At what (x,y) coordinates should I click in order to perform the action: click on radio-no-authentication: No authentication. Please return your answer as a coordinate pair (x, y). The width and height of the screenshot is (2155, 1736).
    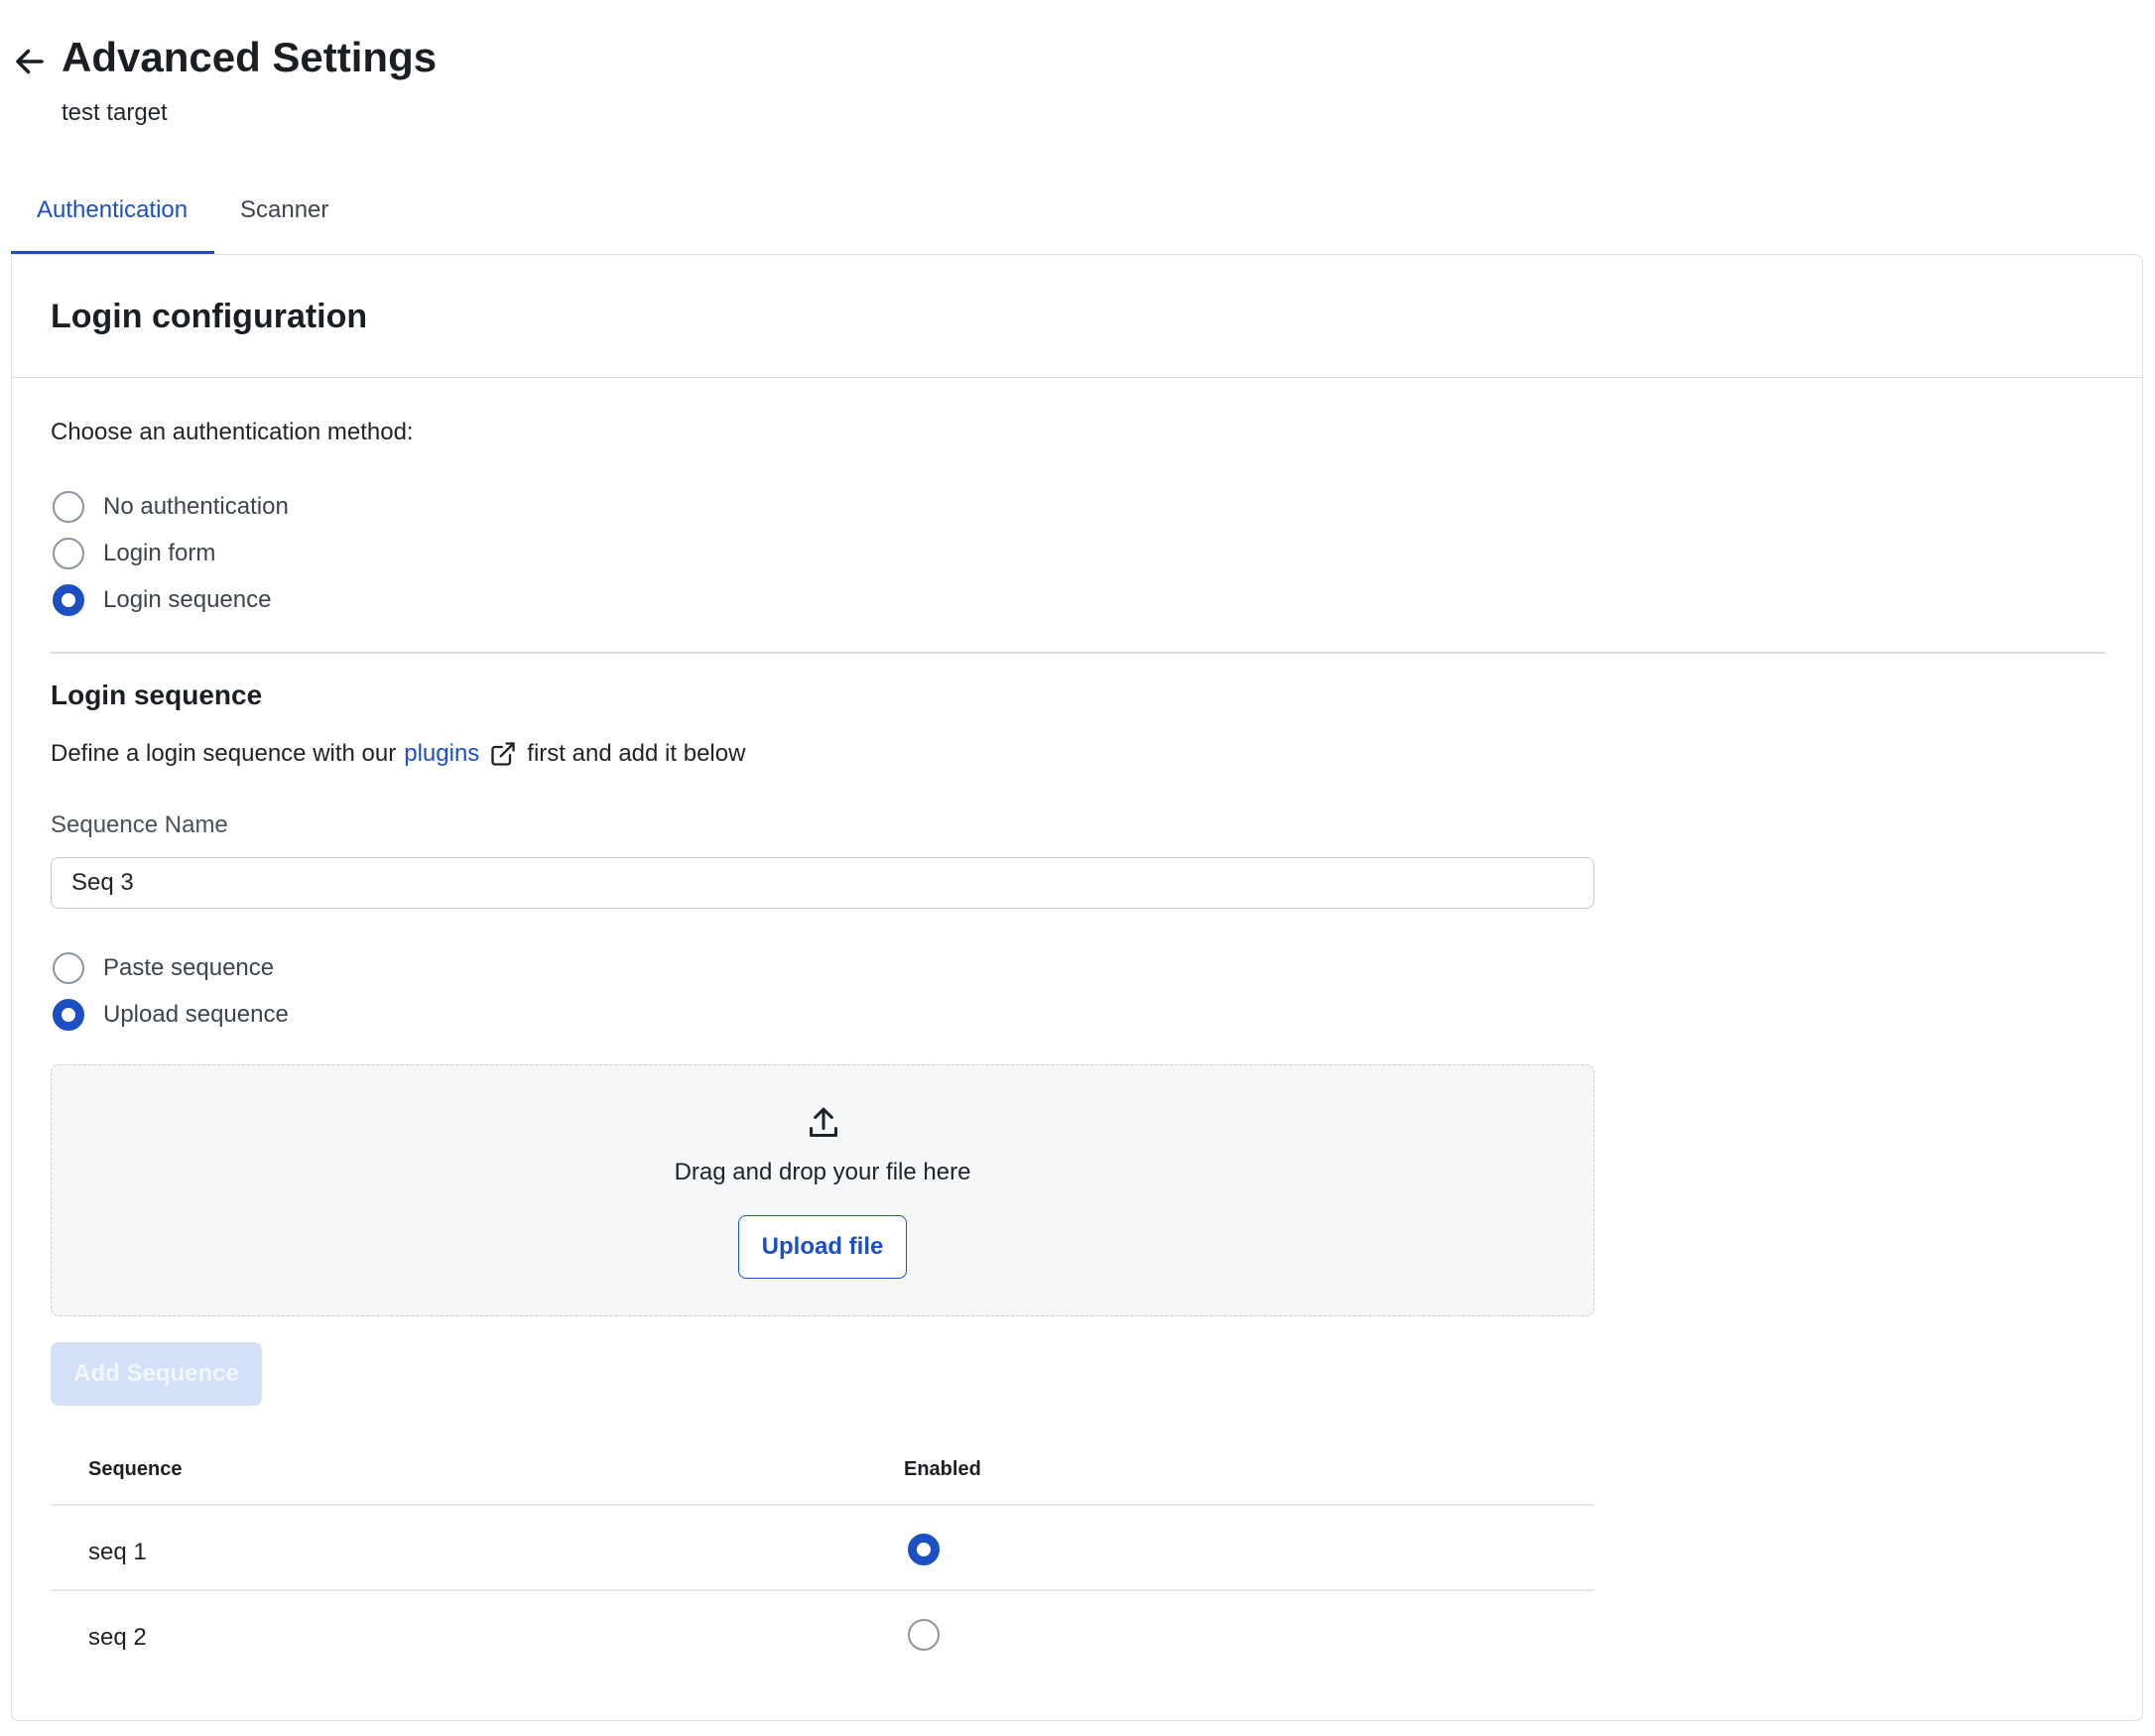
    Looking at the image, I should click on (171, 507).